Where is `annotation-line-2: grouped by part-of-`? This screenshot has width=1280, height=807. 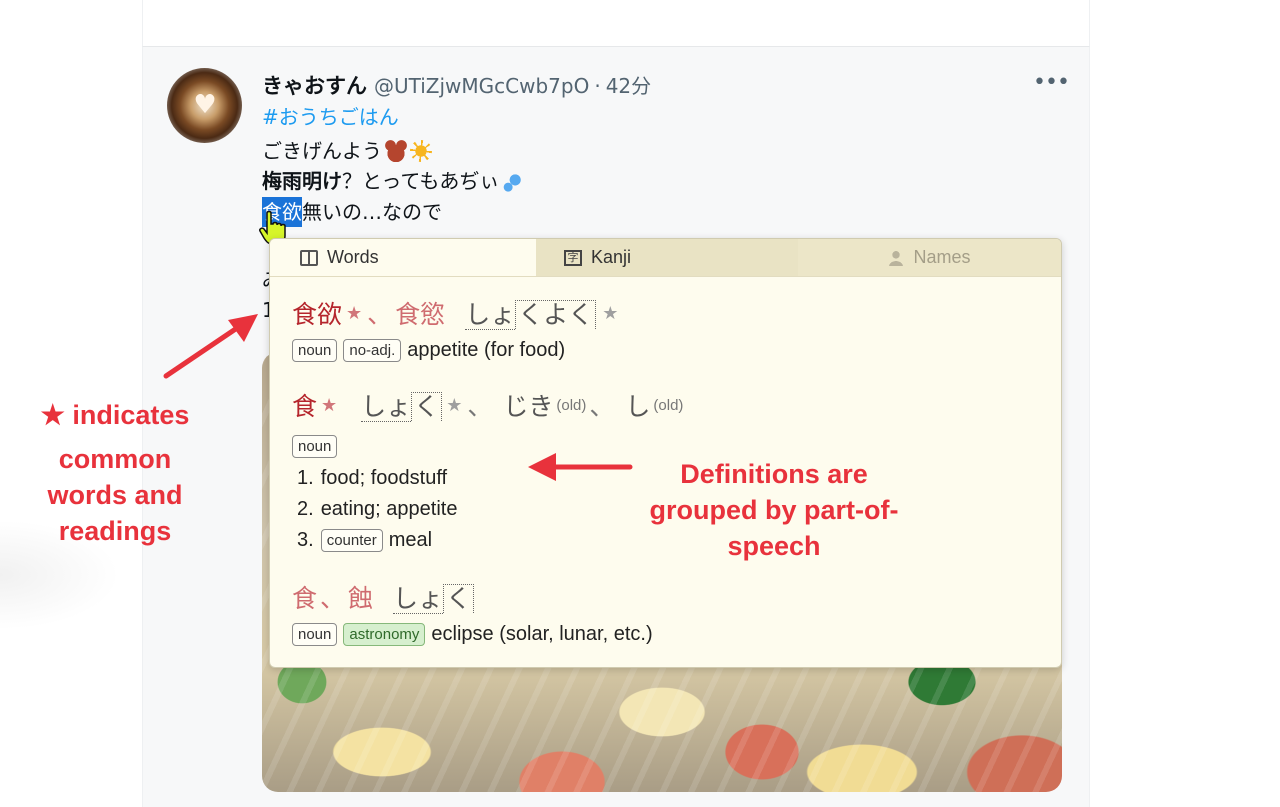 annotation-line-2: grouped by part-of- is located at coordinates (774, 510).